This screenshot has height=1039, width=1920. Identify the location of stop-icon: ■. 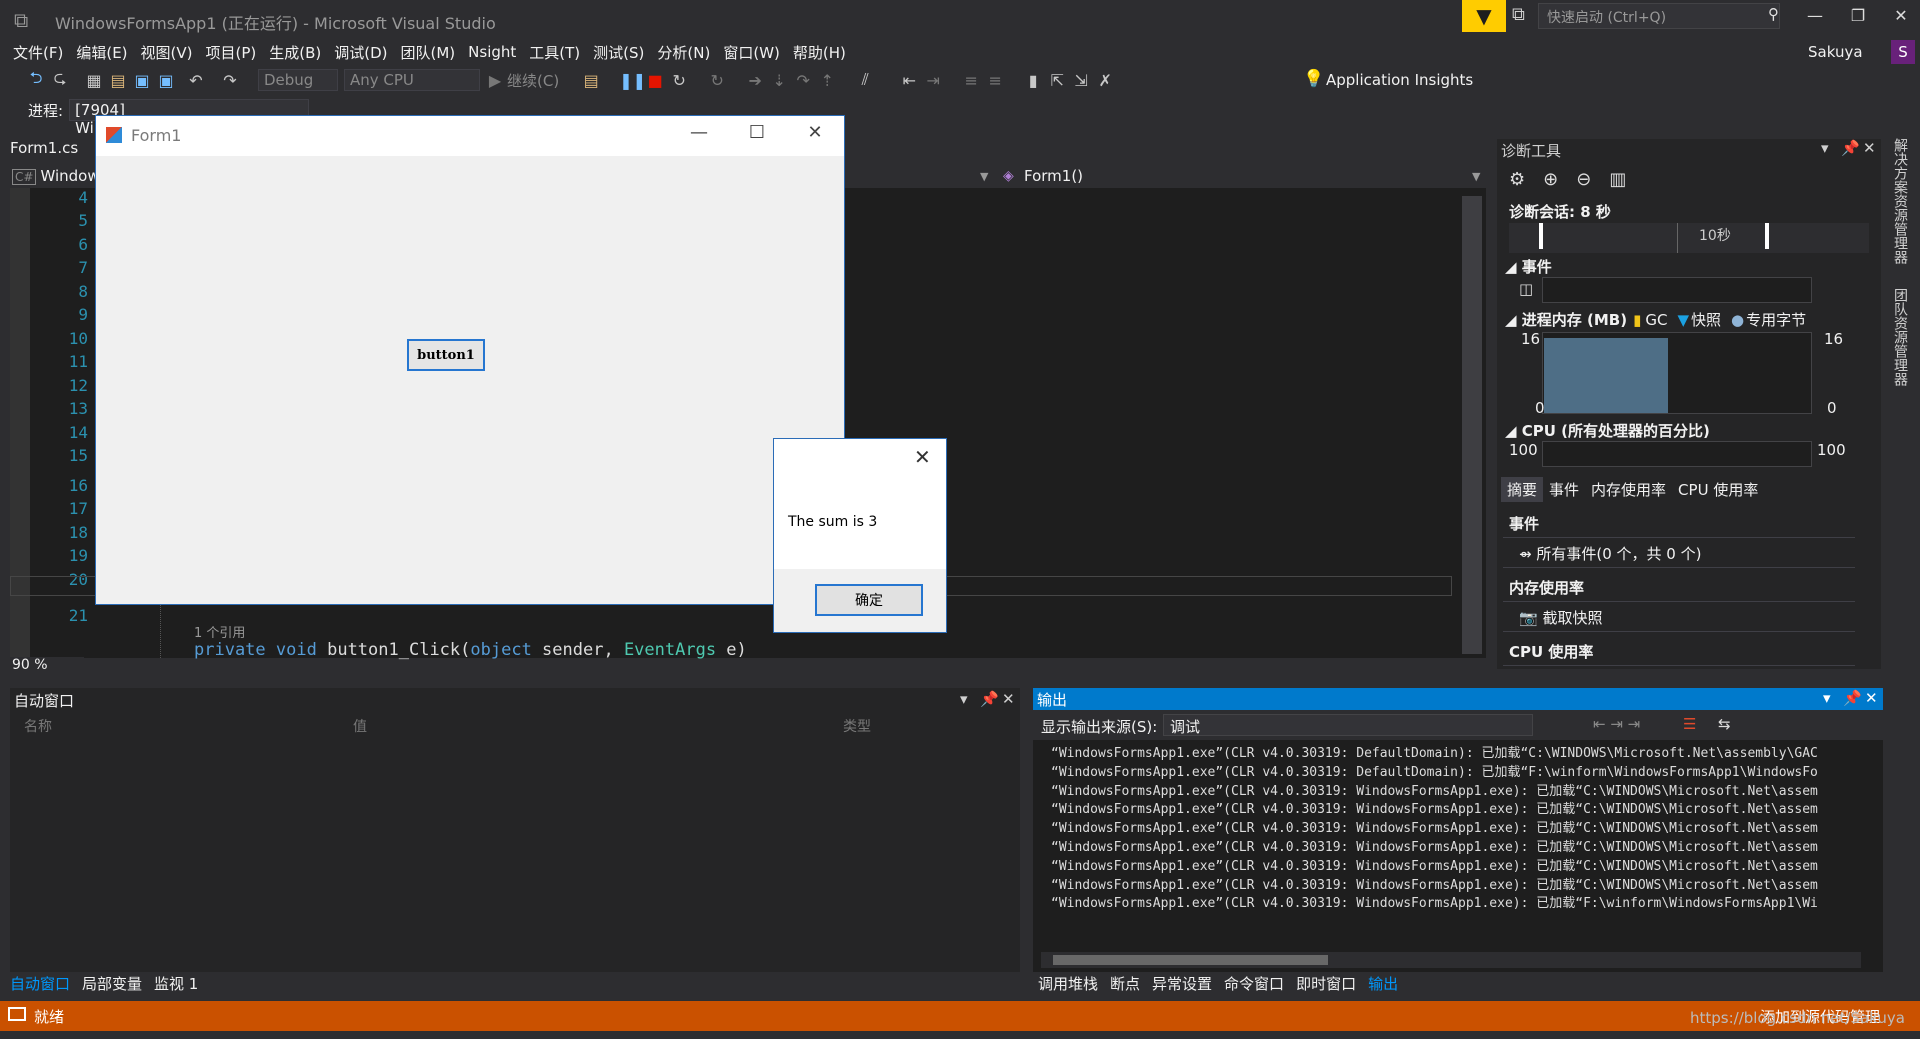
(655, 80).